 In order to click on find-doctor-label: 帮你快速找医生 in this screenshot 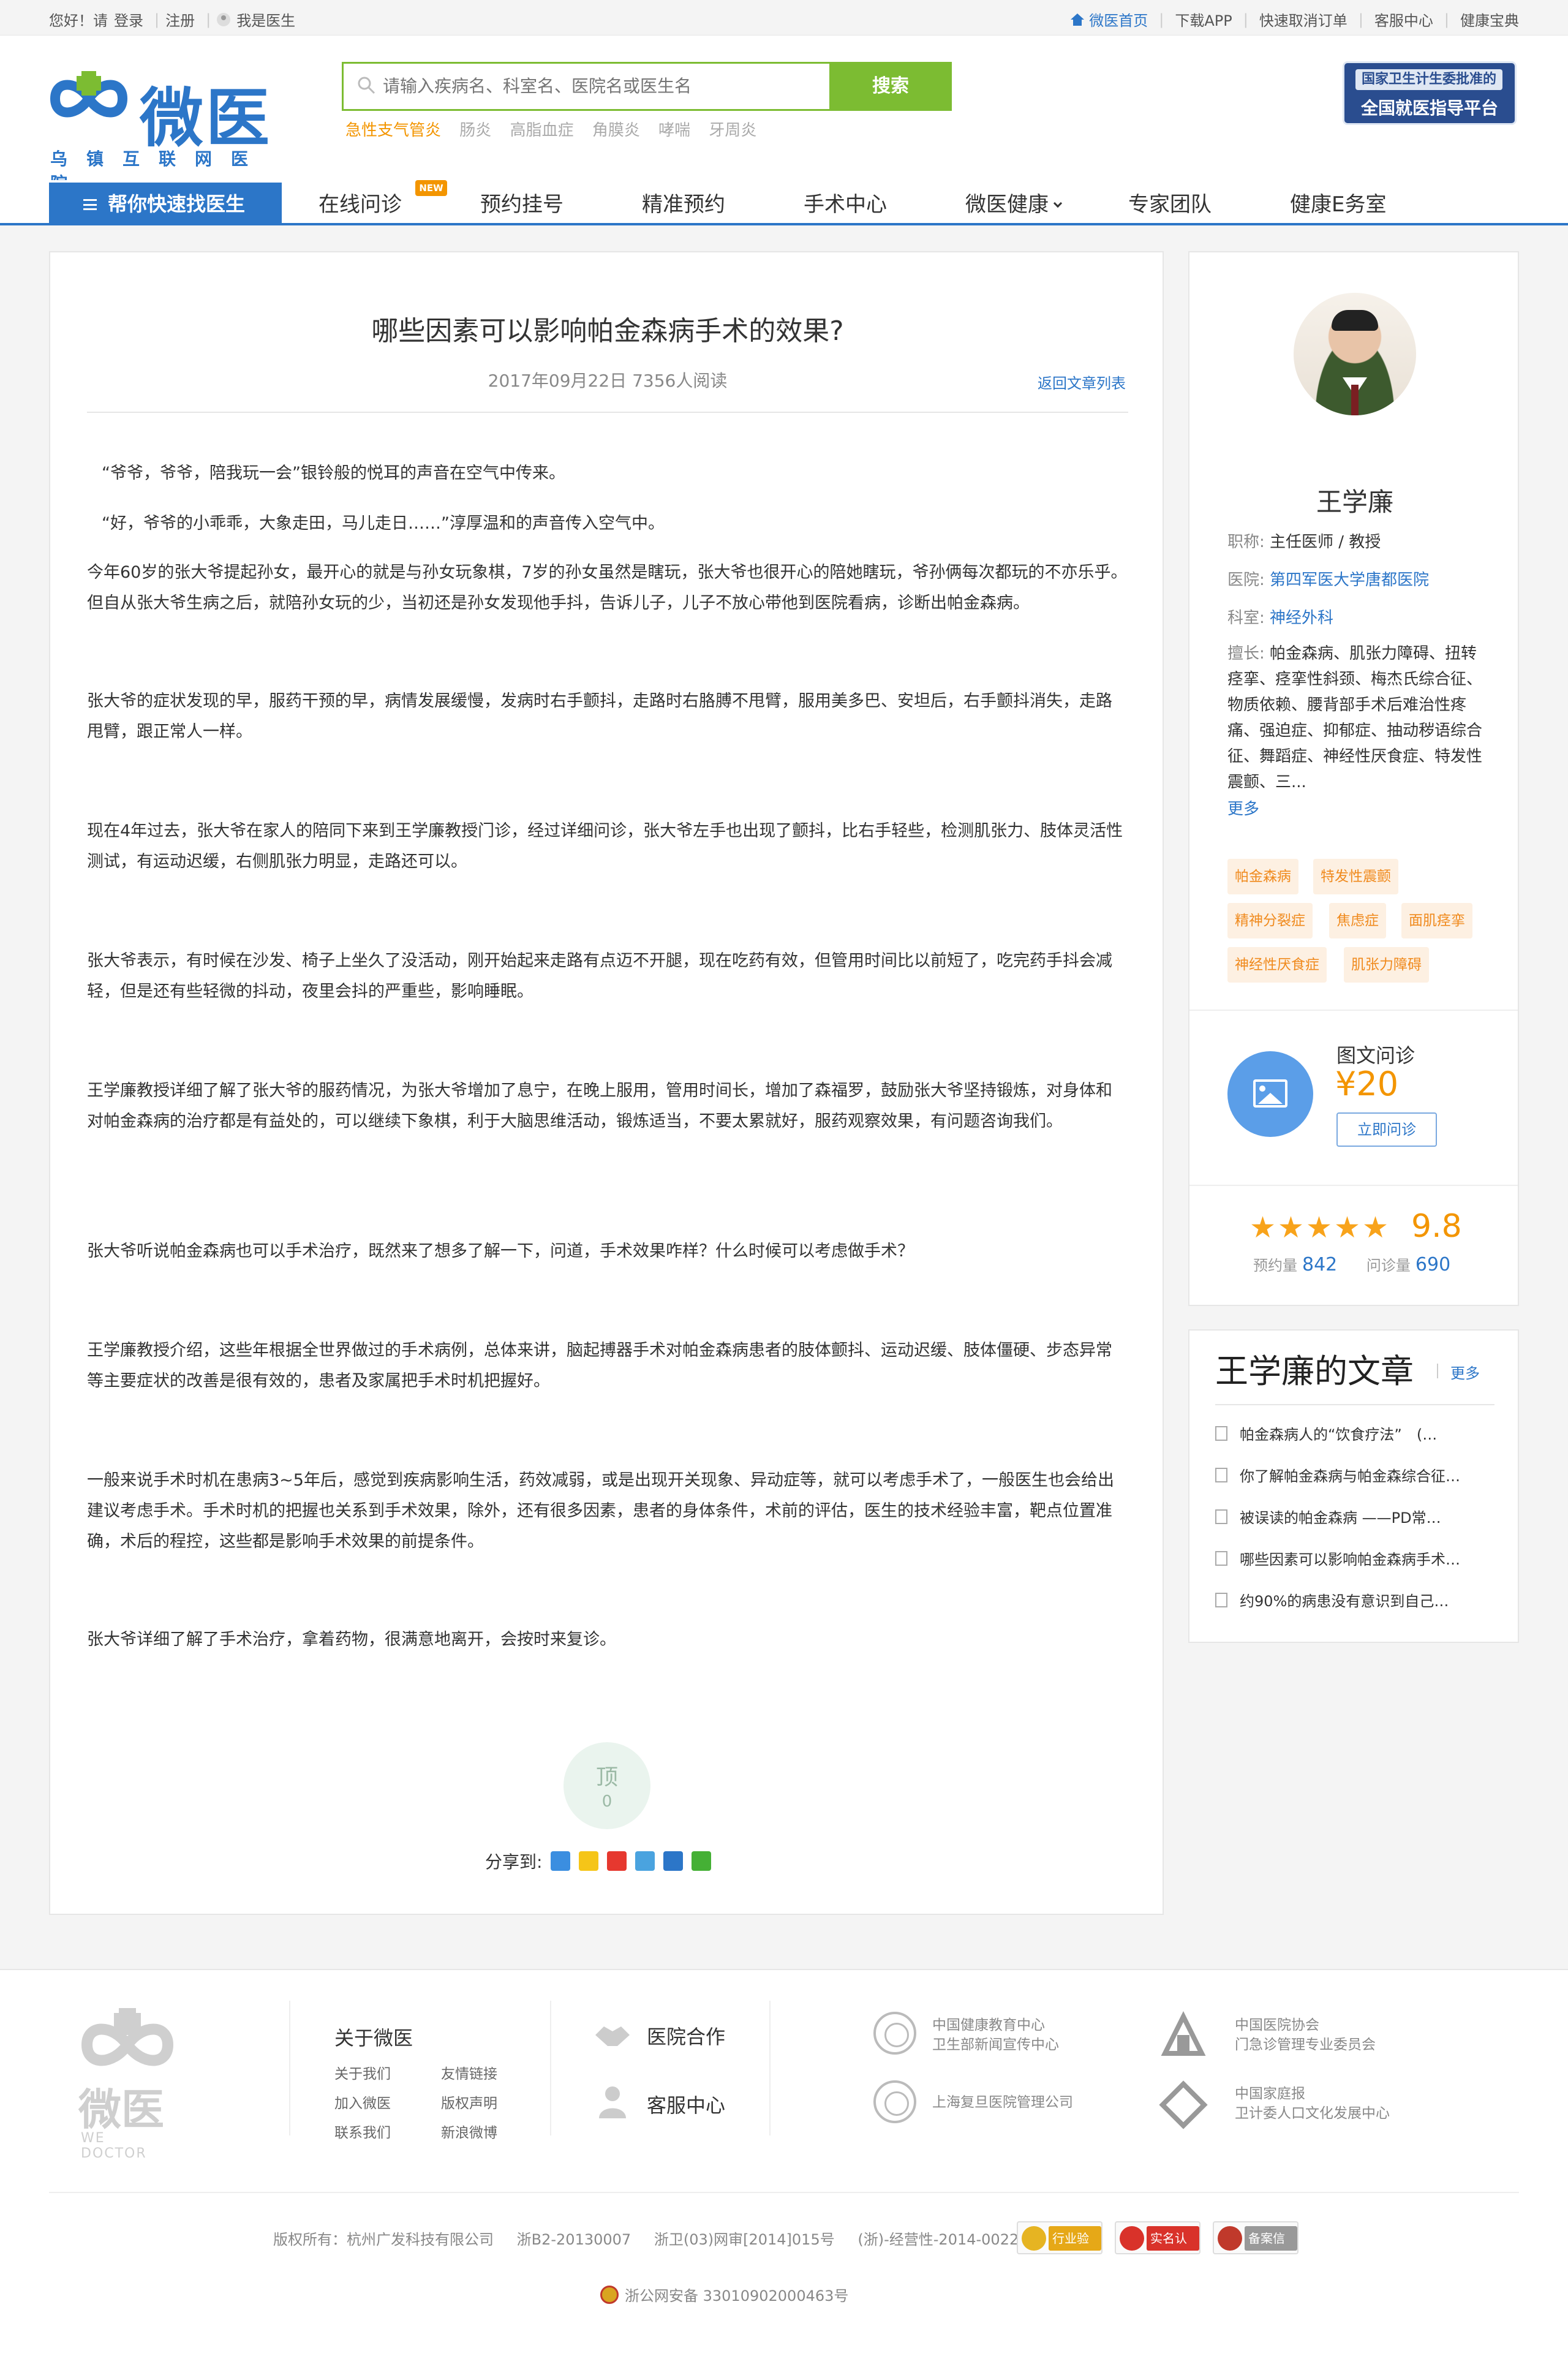, I will do `click(177, 204)`.